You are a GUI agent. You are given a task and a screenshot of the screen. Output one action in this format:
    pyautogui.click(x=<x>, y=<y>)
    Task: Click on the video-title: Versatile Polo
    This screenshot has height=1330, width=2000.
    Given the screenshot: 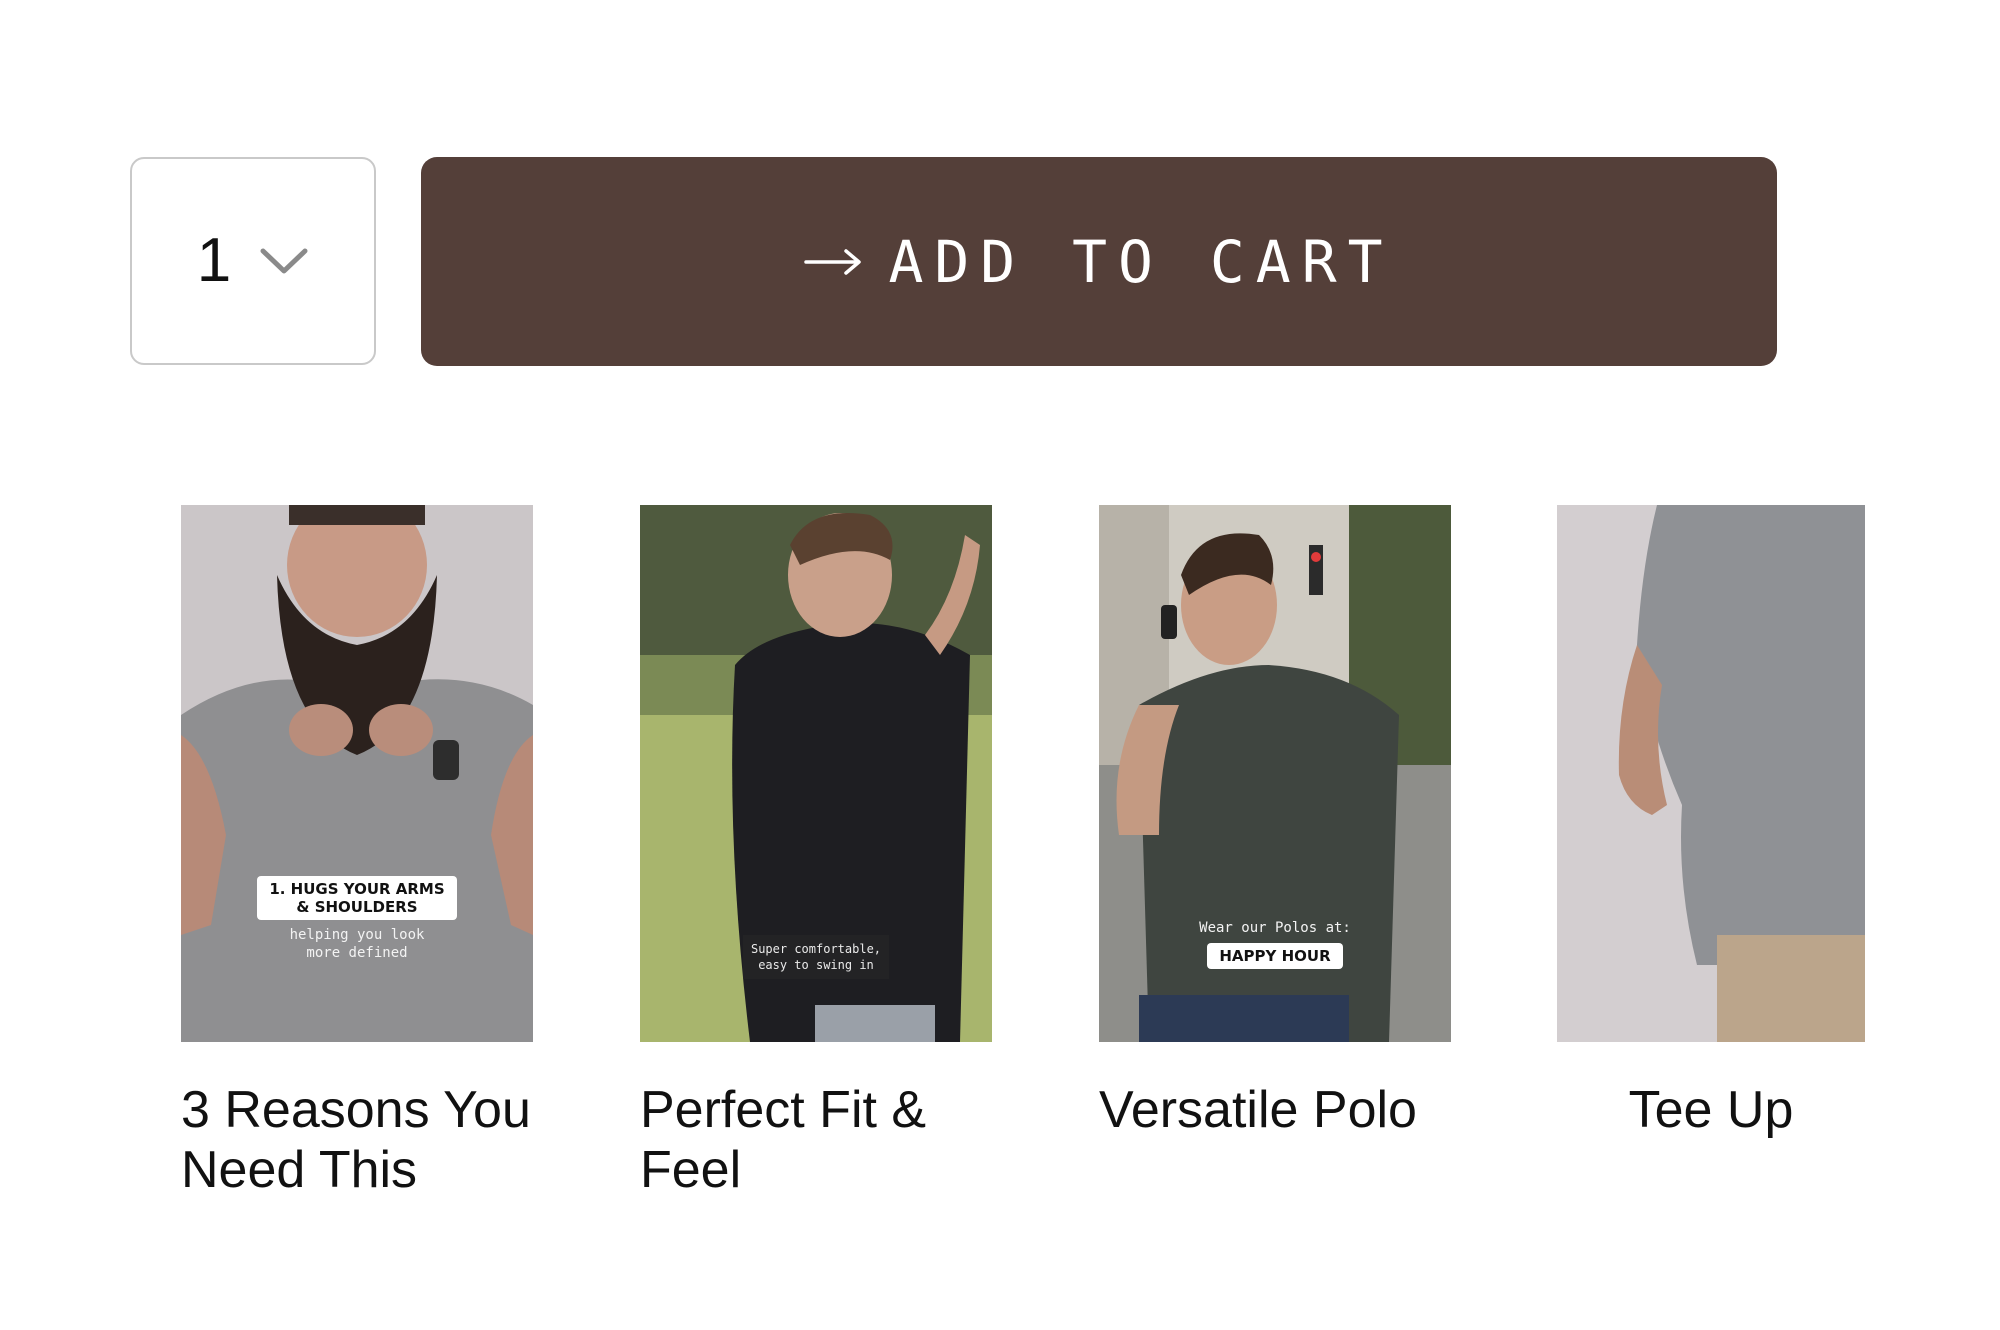 What is the action you would take?
    pyautogui.click(x=1258, y=1110)
    